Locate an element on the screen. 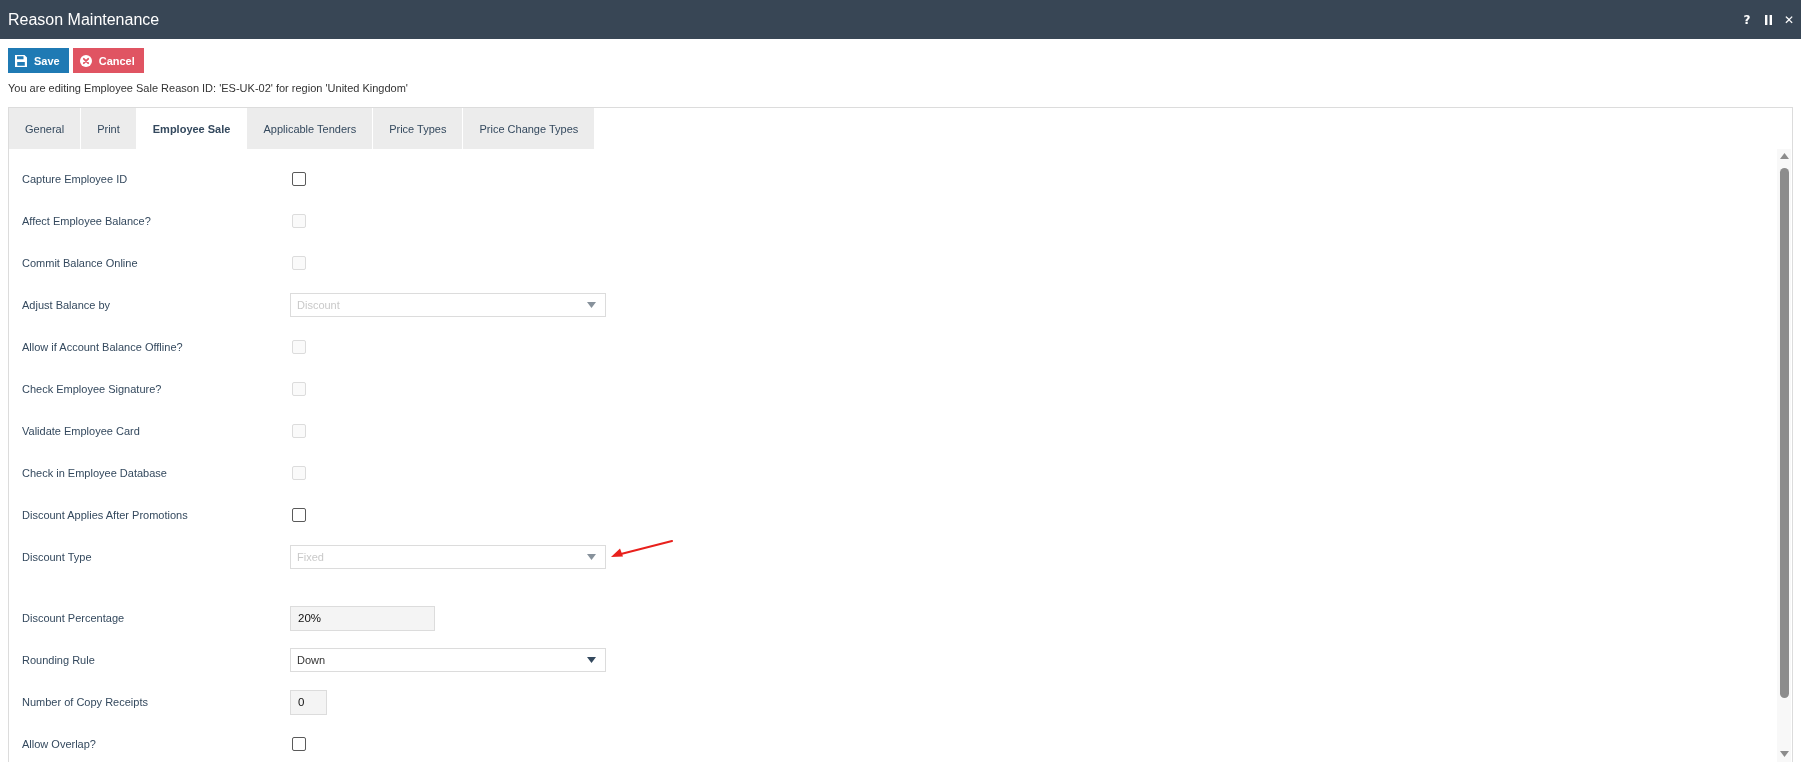 The image size is (1801, 762). close-button: ✕ is located at coordinates (1789, 19).